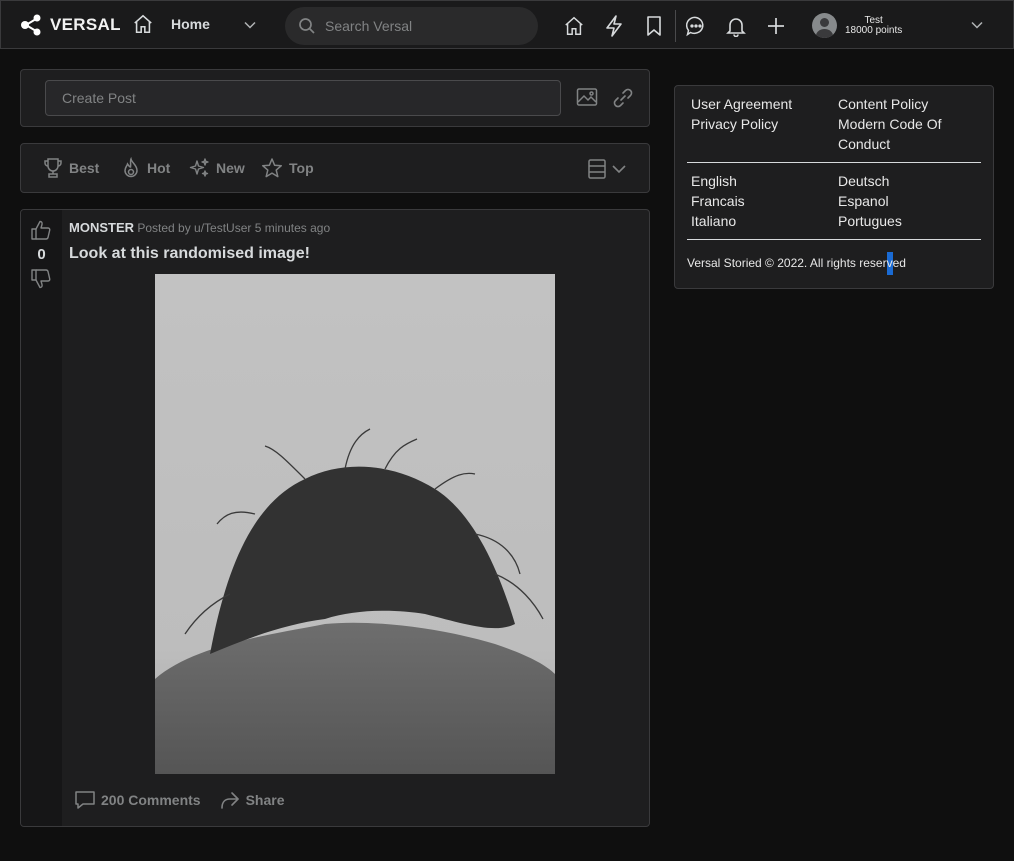 The image size is (1014, 861). What do you see at coordinates (292, 228) in the screenshot?
I see `post-time: 5 minutes ago` at bounding box center [292, 228].